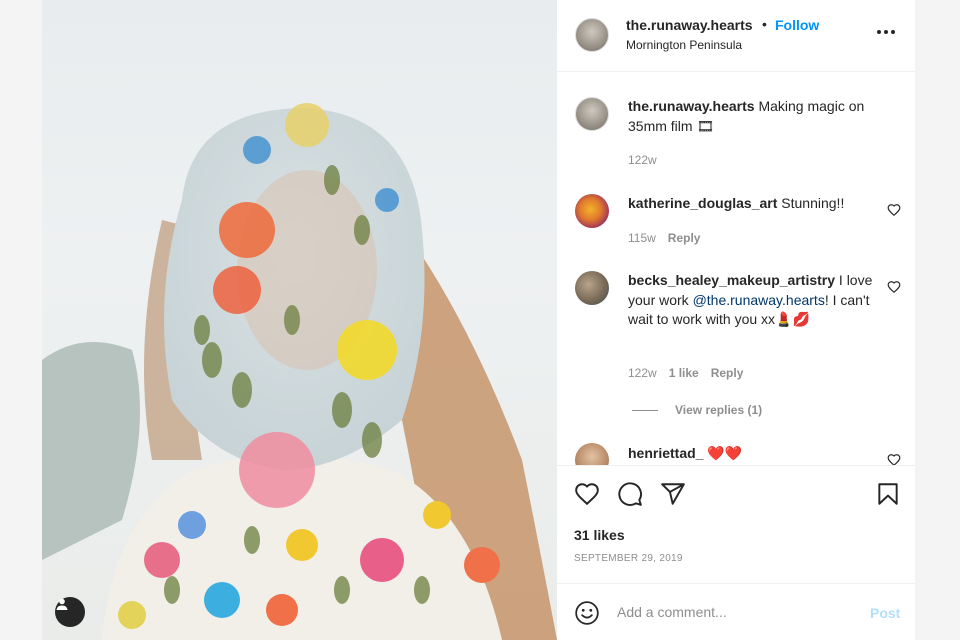  Describe the element at coordinates (885, 613) in the screenshot. I see `post-button: Post` at that location.